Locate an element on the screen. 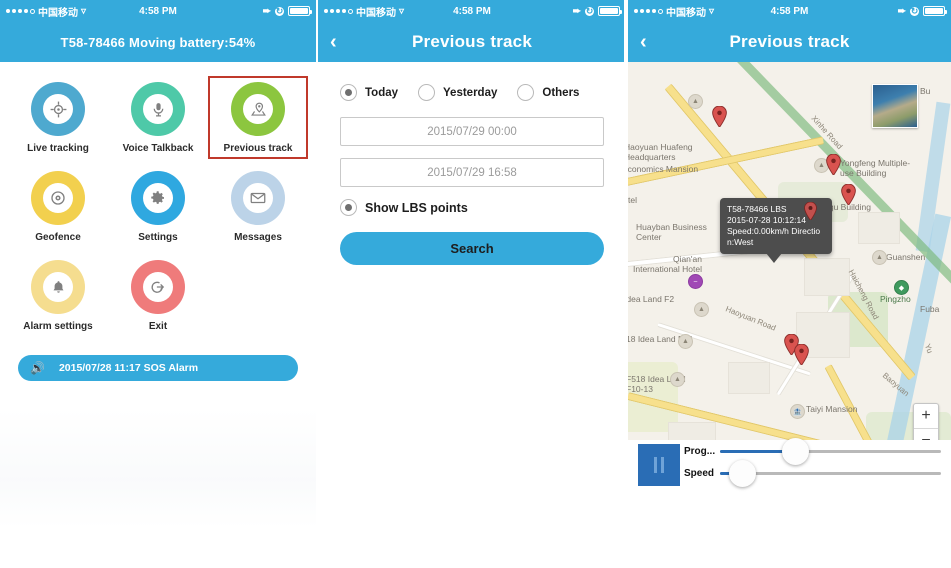 This screenshot has height=568, width=951. map-nav-bar: ‹ Previous track is located at coordinates (789, 42).